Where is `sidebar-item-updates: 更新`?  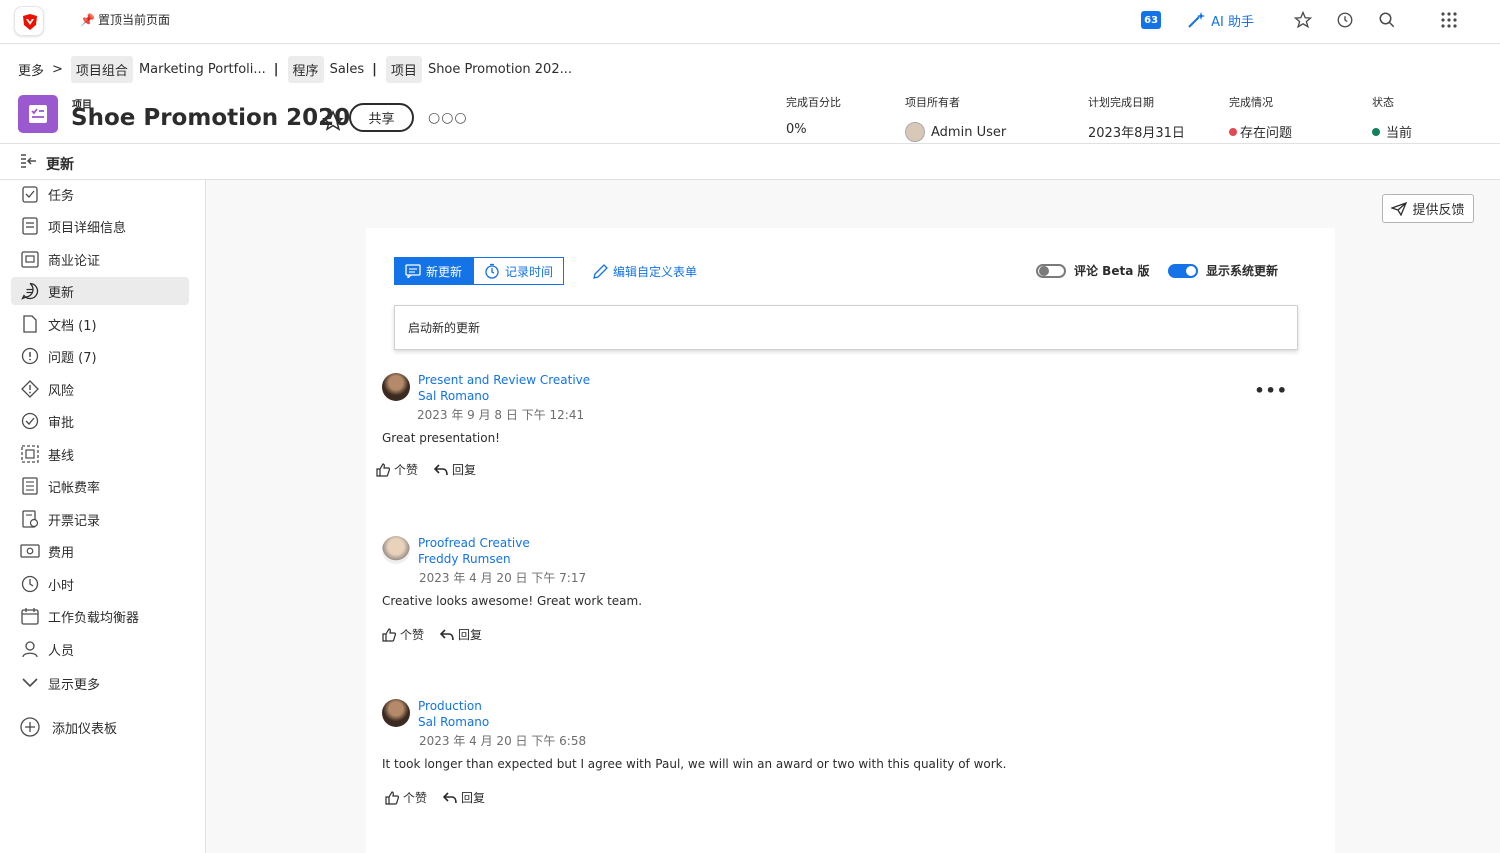
sidebar-item-updates: 更新 is located at coordinates (100, 291).